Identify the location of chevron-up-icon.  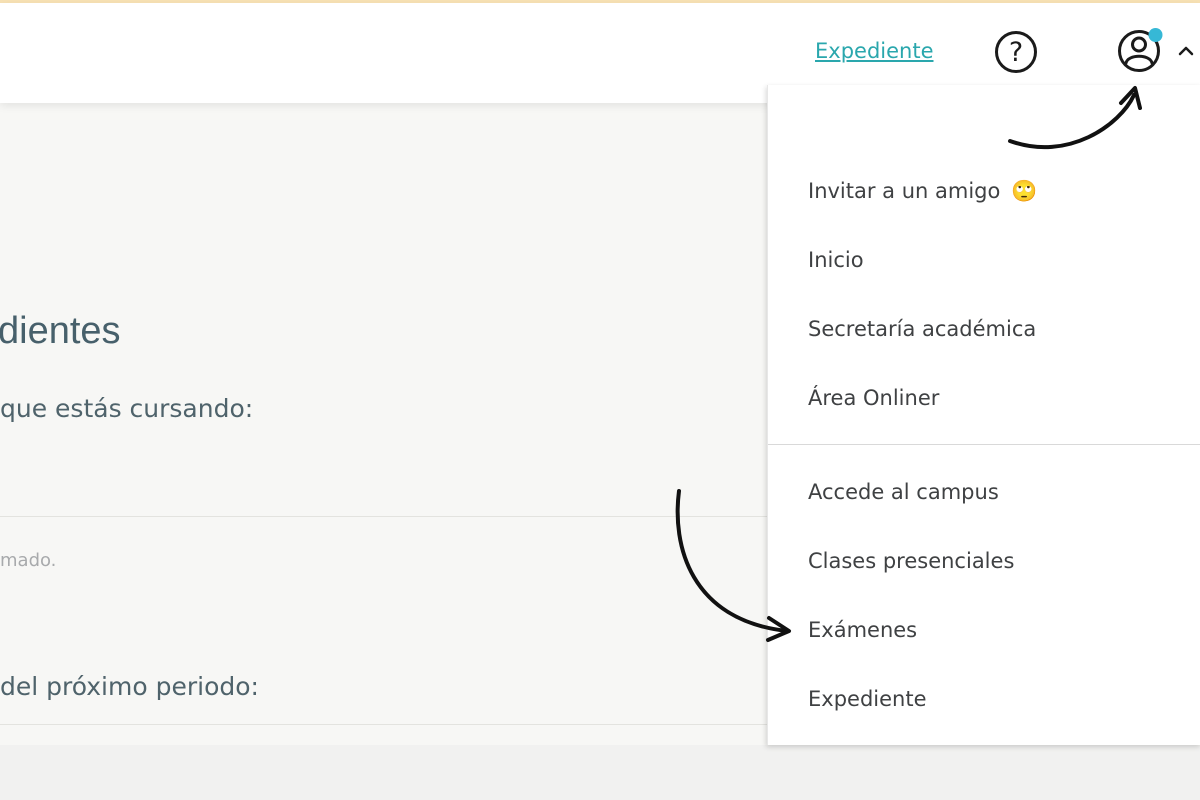
(1186, 52).